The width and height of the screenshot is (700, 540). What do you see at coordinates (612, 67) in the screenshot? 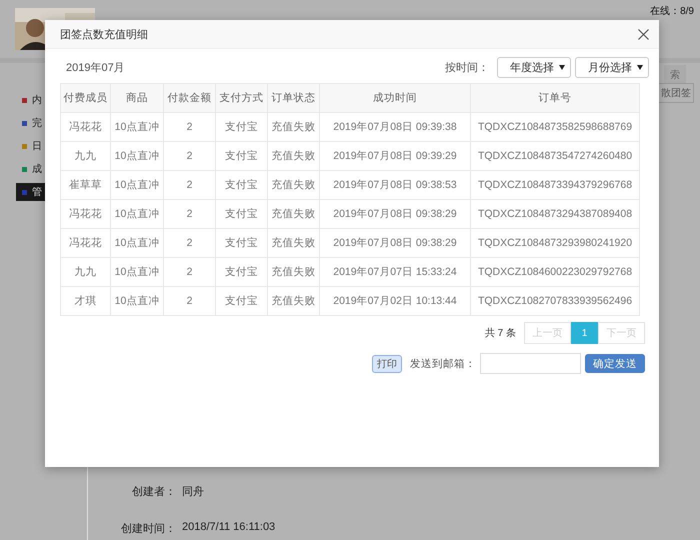
I see `select-dropdown: 月份选择` at bounding box center [612, 67].